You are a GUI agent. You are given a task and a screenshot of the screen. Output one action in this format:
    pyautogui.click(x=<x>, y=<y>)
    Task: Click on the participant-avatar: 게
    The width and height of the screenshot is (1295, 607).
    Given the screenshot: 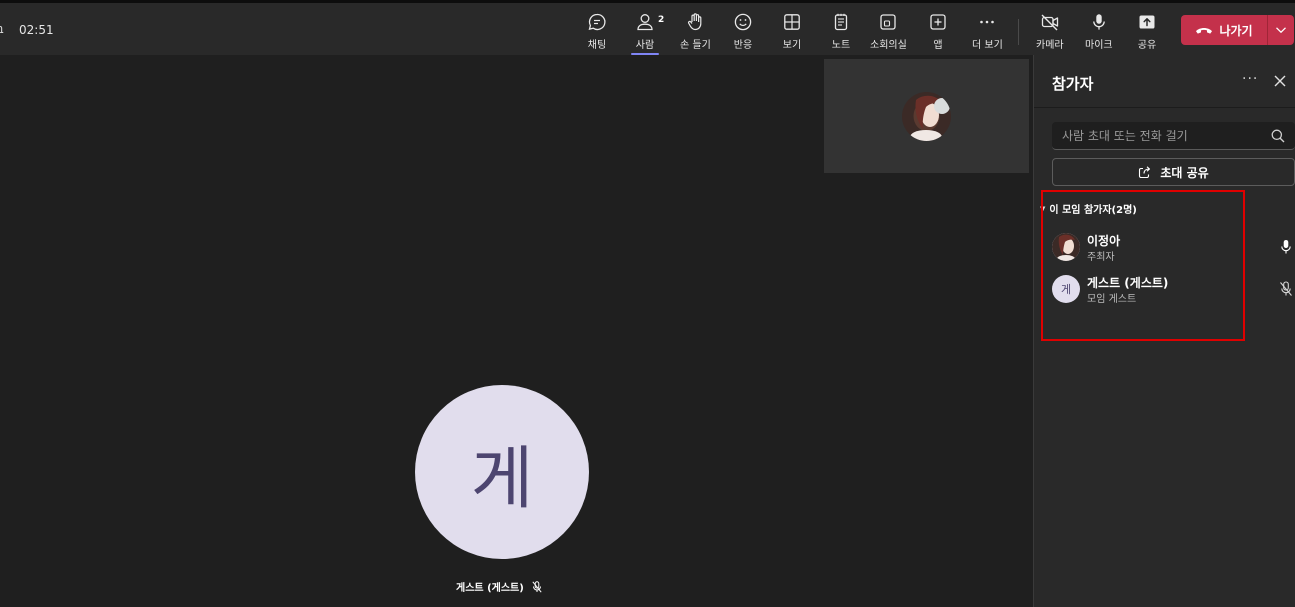 What is the action you would take?
    pyautogui.click(x=1066, y=289)
    